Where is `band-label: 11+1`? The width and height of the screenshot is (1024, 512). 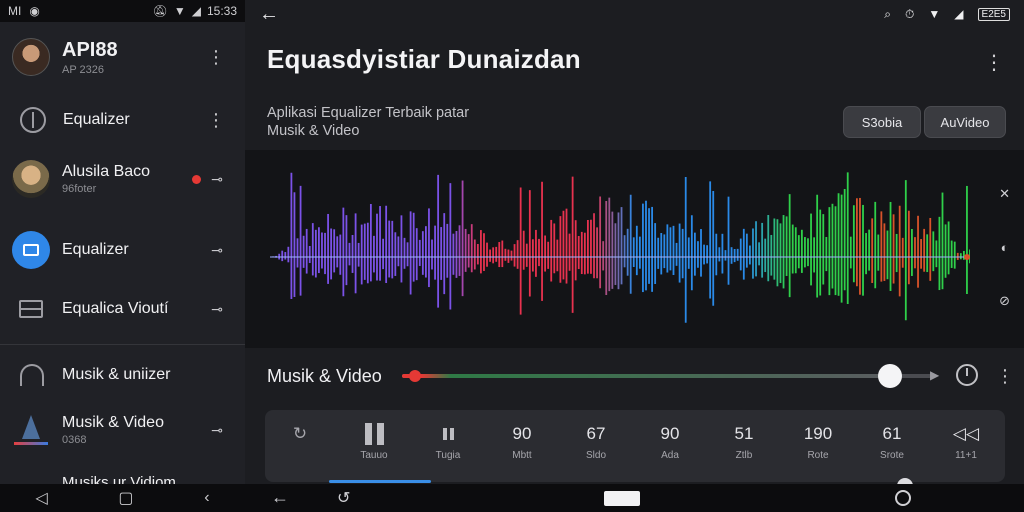
band-label: 11+1 is located at coordinates (966, 455).